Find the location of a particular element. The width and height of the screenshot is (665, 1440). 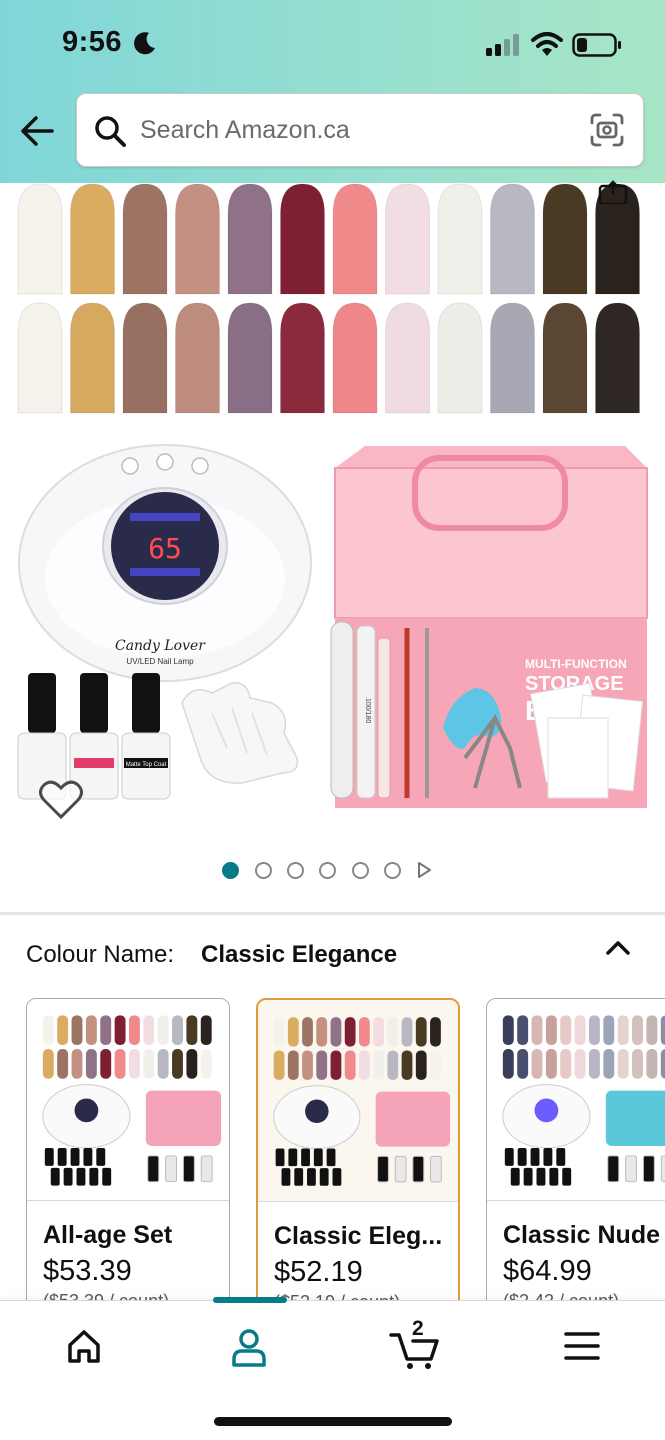

variant-card-classic-nude: Classic Nude $64.99 ($2.42 / count) is located at coordinates (575, 1158).